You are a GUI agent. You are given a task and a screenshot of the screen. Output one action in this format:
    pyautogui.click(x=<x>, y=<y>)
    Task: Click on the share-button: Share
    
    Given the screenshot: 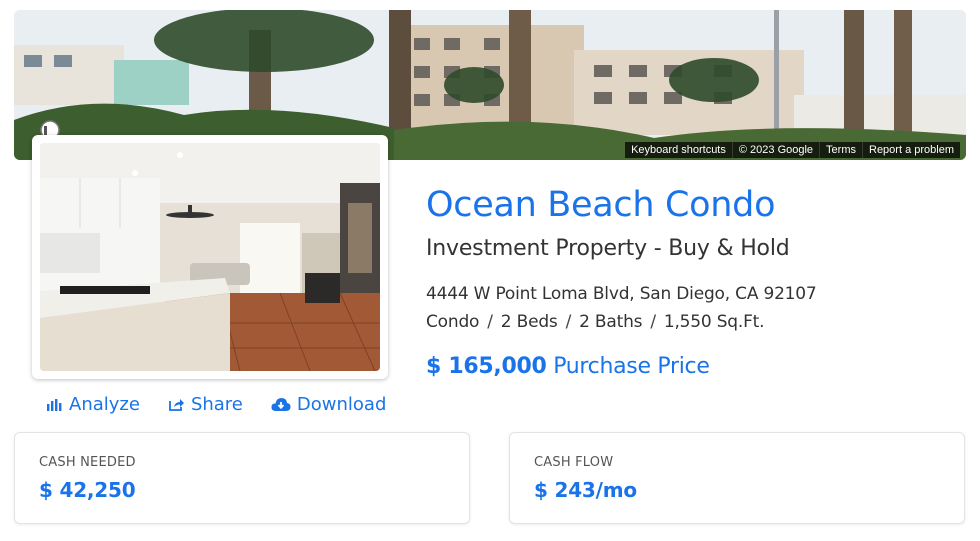 What is the action you would take?
    pyautogui.click(x=205, y=404)
    